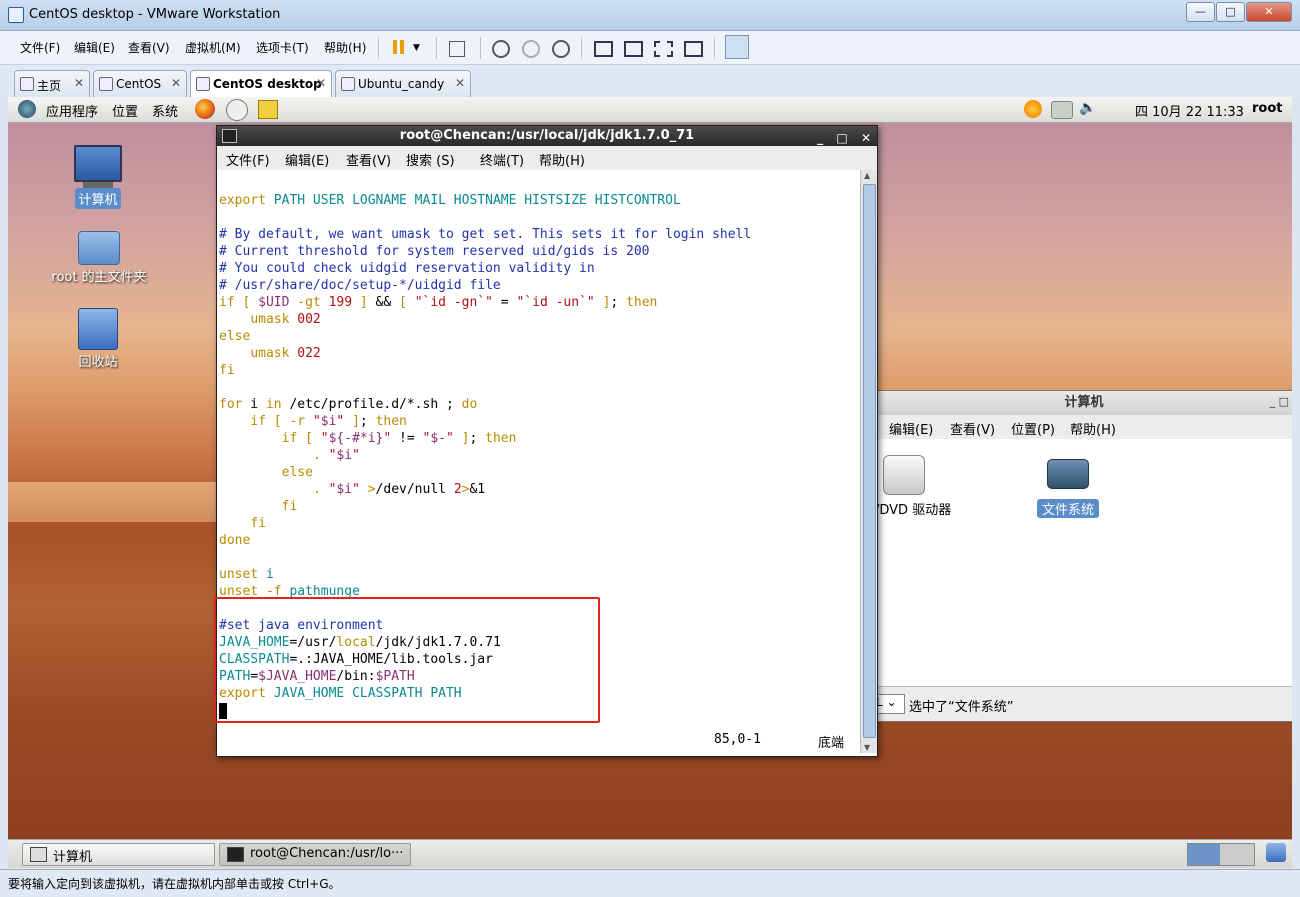 The image size is (1300, 897). I want to click on scrollbar-thumb, so click(869, 461).